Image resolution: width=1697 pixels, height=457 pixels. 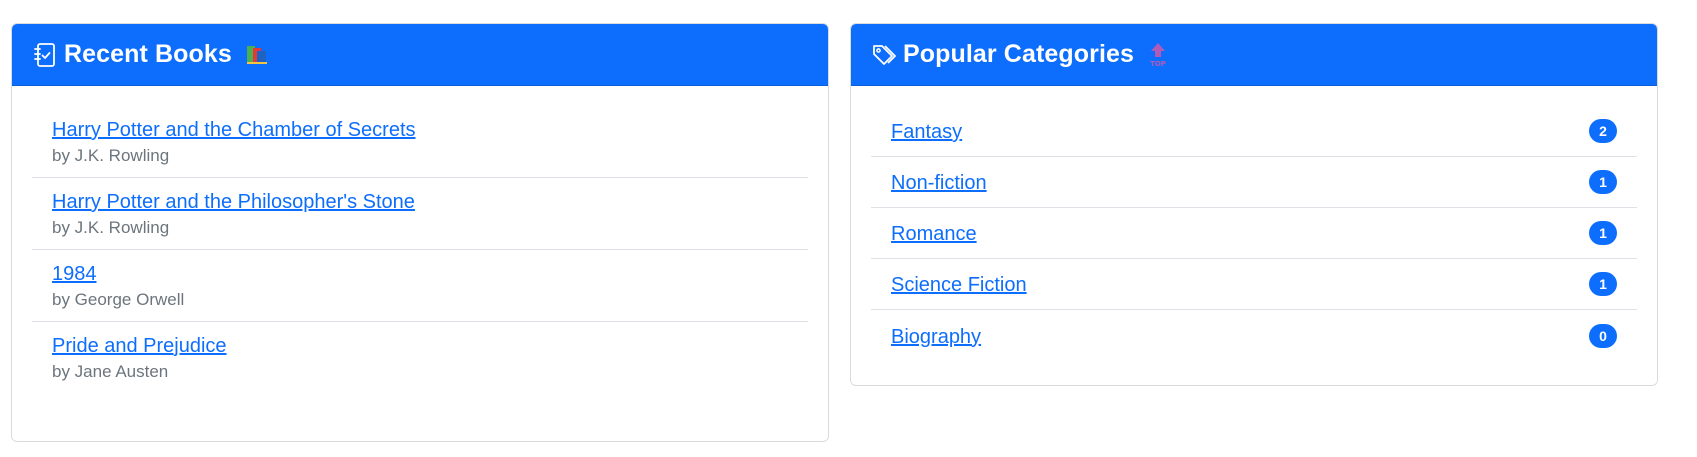 I want to click on category-link: Non-fiction, so click(x=939, y=183).